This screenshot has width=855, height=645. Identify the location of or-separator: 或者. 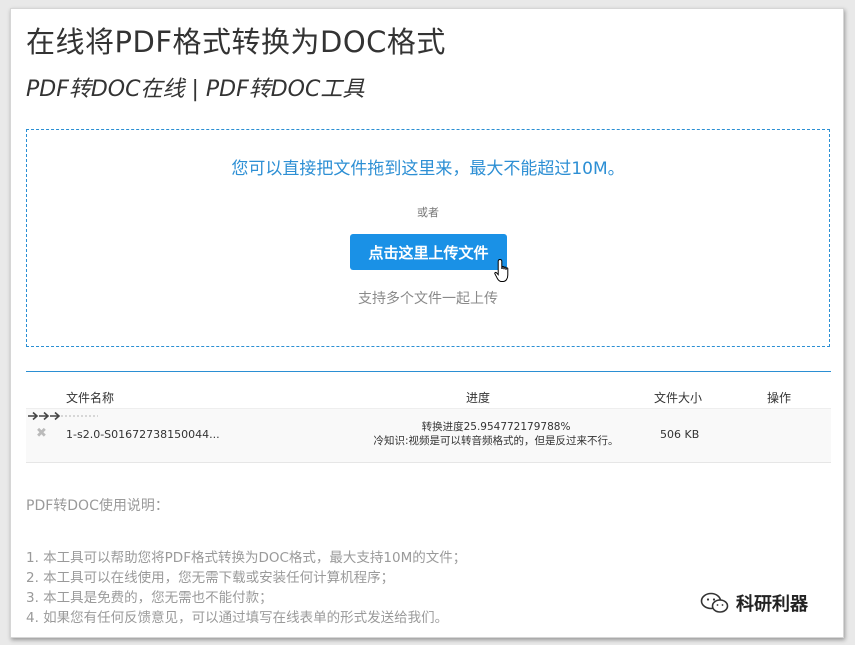
(428, 212).